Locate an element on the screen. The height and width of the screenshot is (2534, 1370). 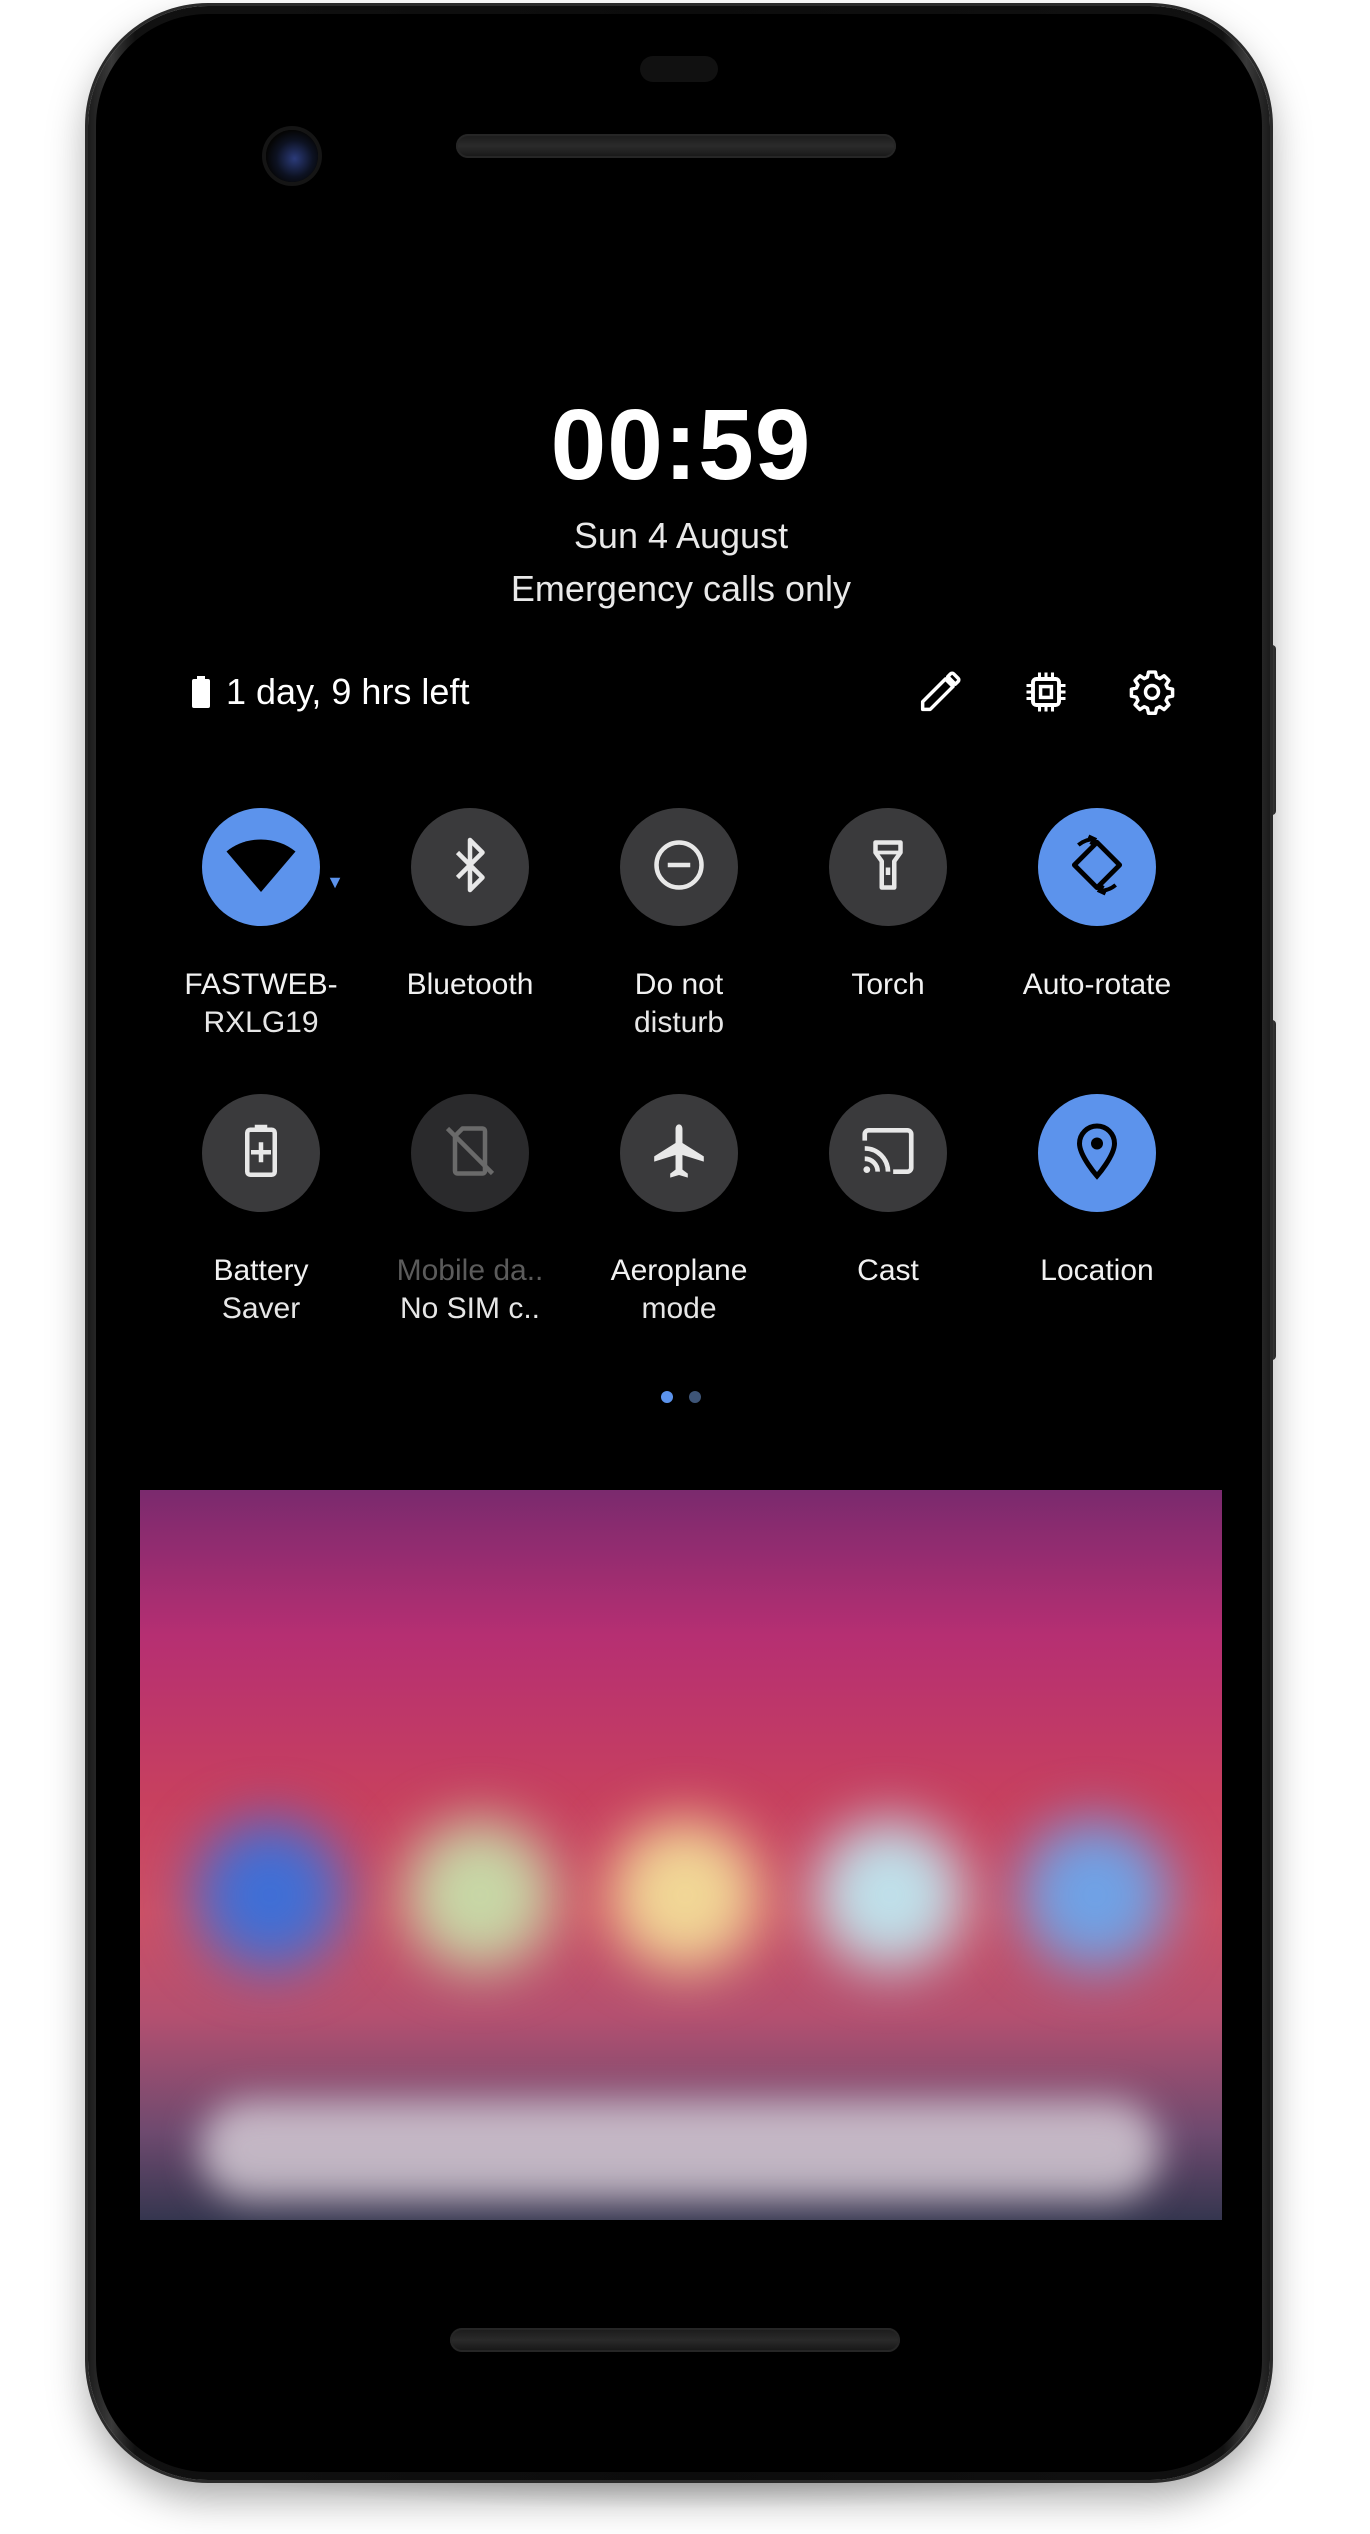
no-sim-icon is located at coordinates (470, 1153).